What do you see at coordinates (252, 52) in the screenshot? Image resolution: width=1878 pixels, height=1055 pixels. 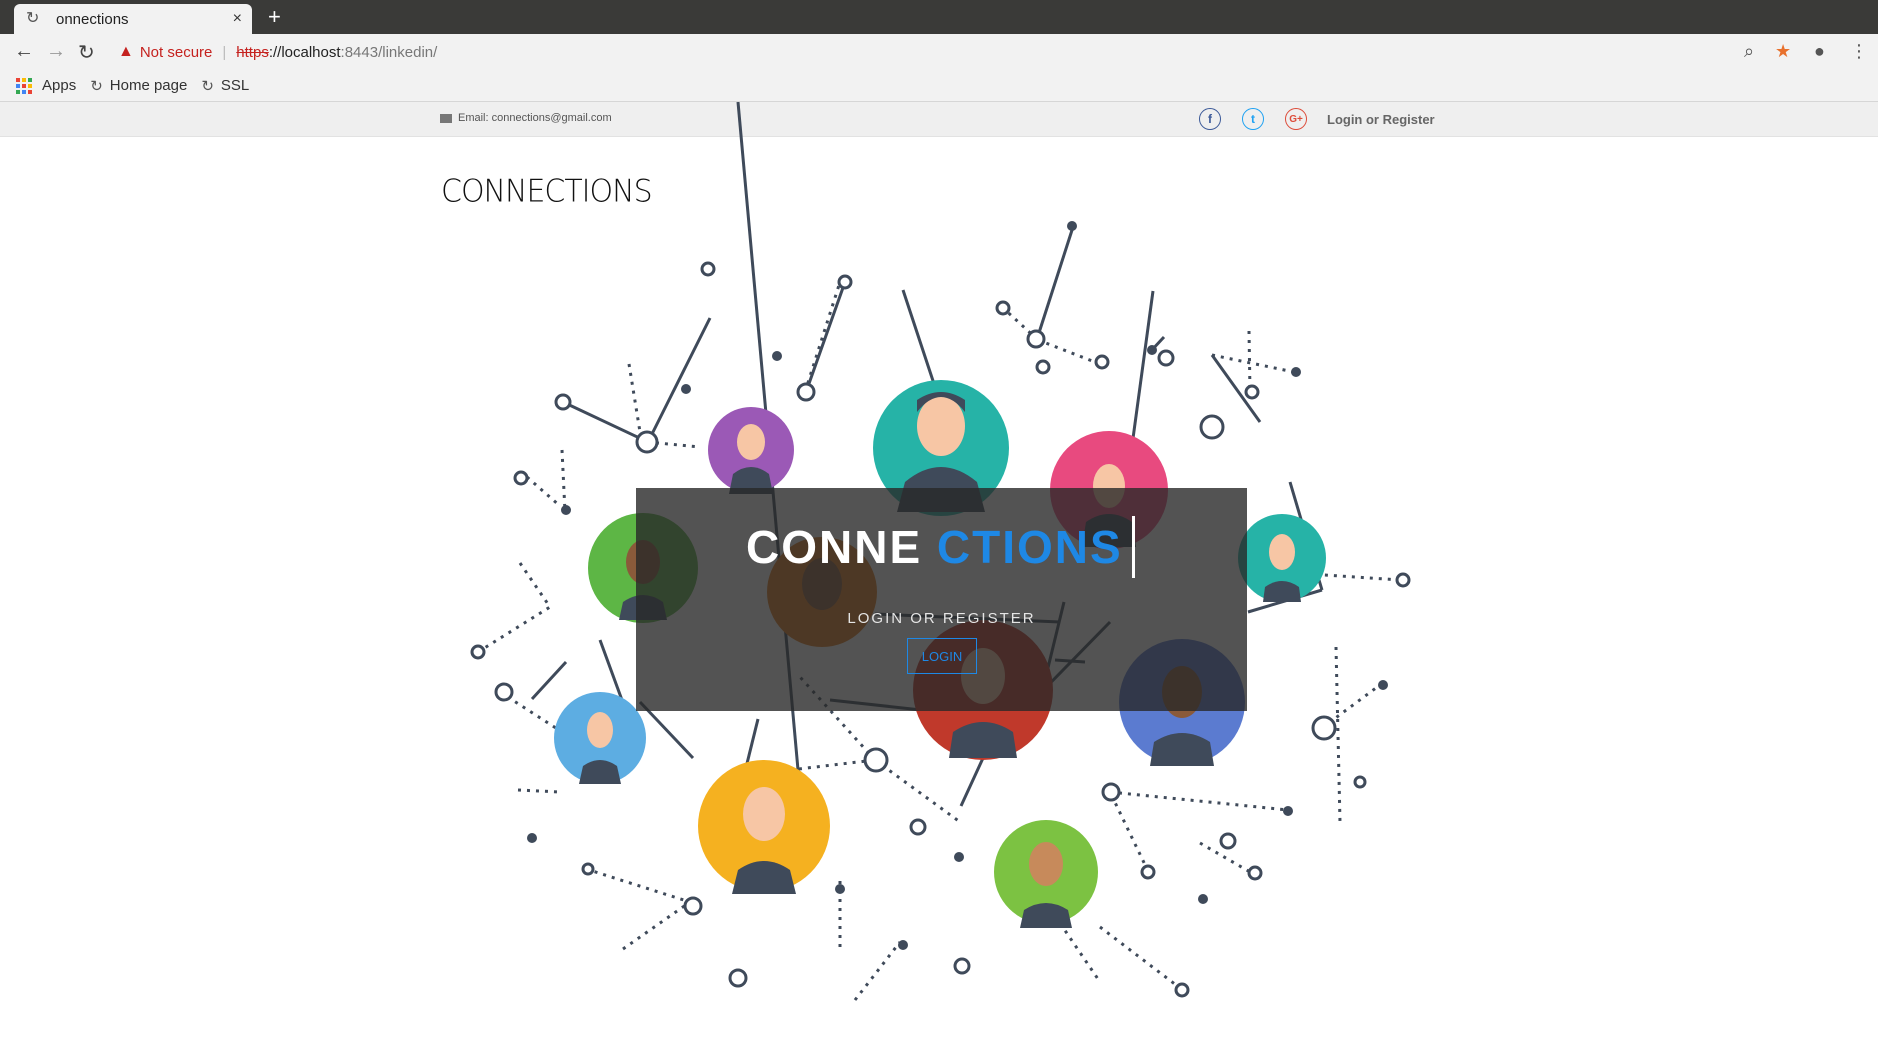 I see `url-scheme: https` at bounding box center [252, 52].